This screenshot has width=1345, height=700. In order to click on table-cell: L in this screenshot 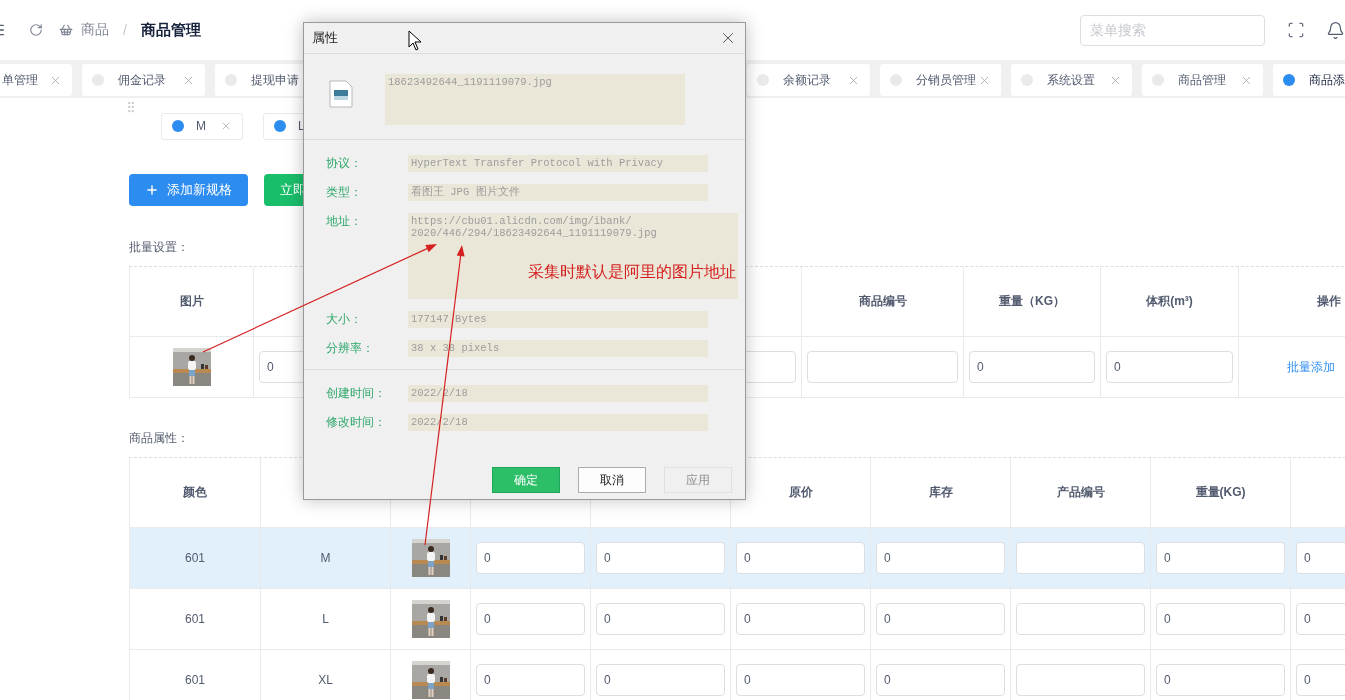, I will do `click(325, 619)`.